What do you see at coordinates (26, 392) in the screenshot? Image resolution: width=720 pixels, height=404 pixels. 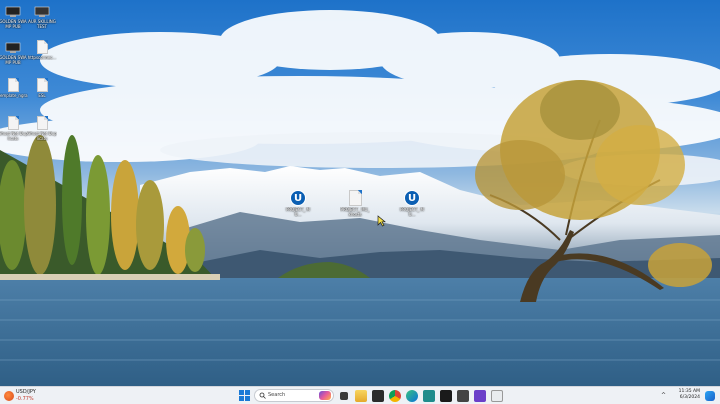 I see `ticker-title: USD/JPY` at bounding box center [26, 392].